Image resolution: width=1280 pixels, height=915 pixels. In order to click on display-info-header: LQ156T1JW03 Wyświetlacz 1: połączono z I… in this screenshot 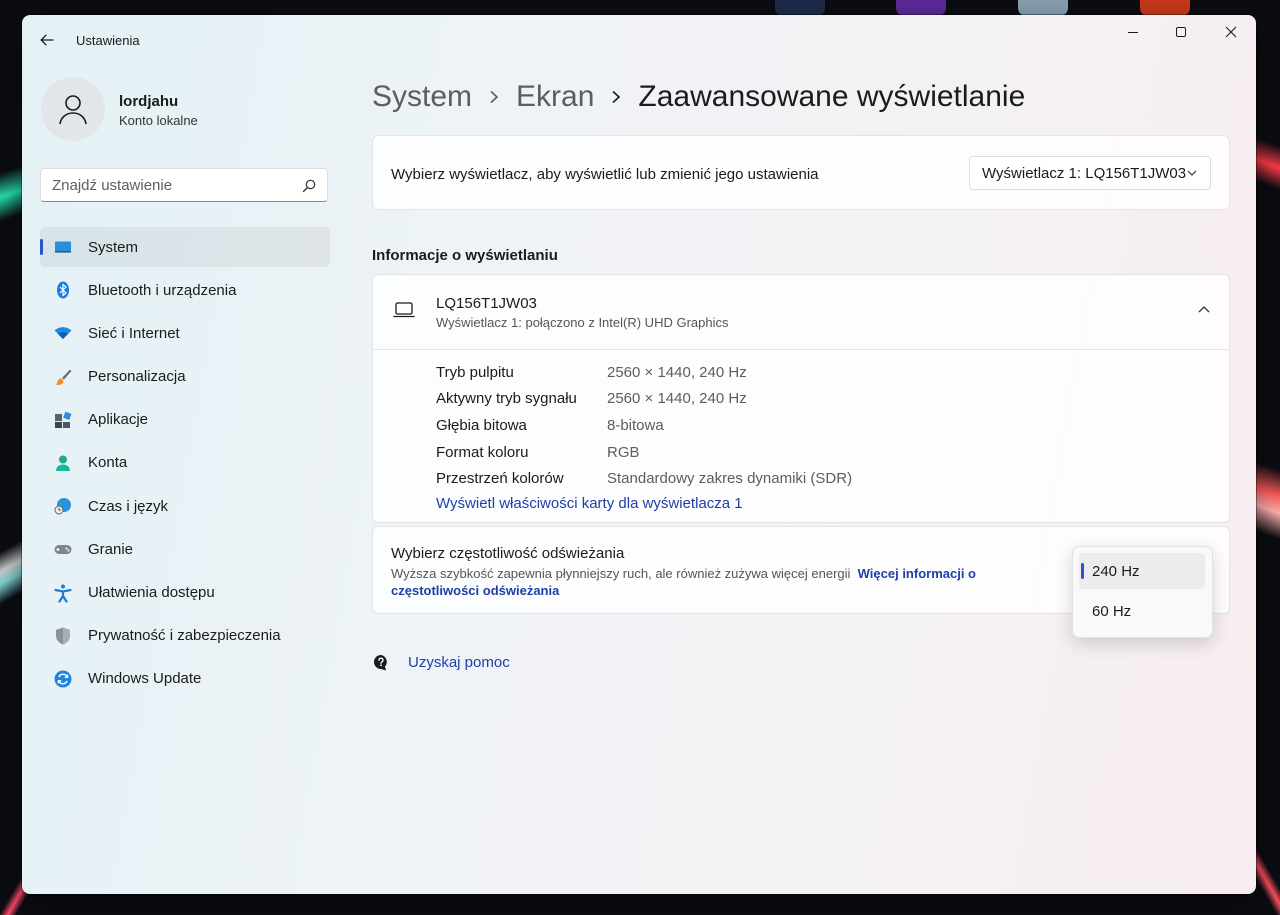, I will do `click(801, 312)`.